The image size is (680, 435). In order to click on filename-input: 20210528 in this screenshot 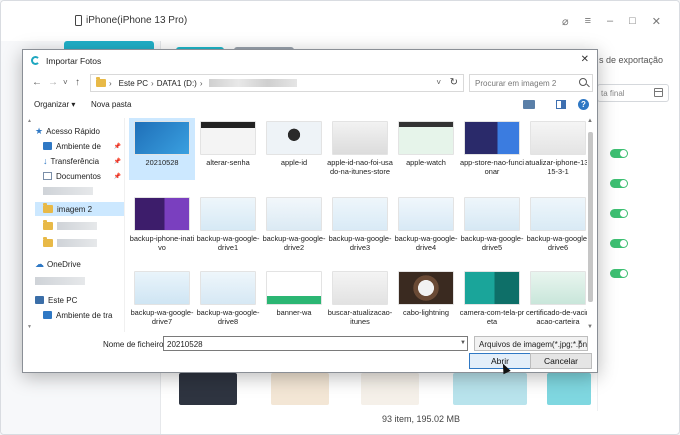, I will do `click(315, 343)`.